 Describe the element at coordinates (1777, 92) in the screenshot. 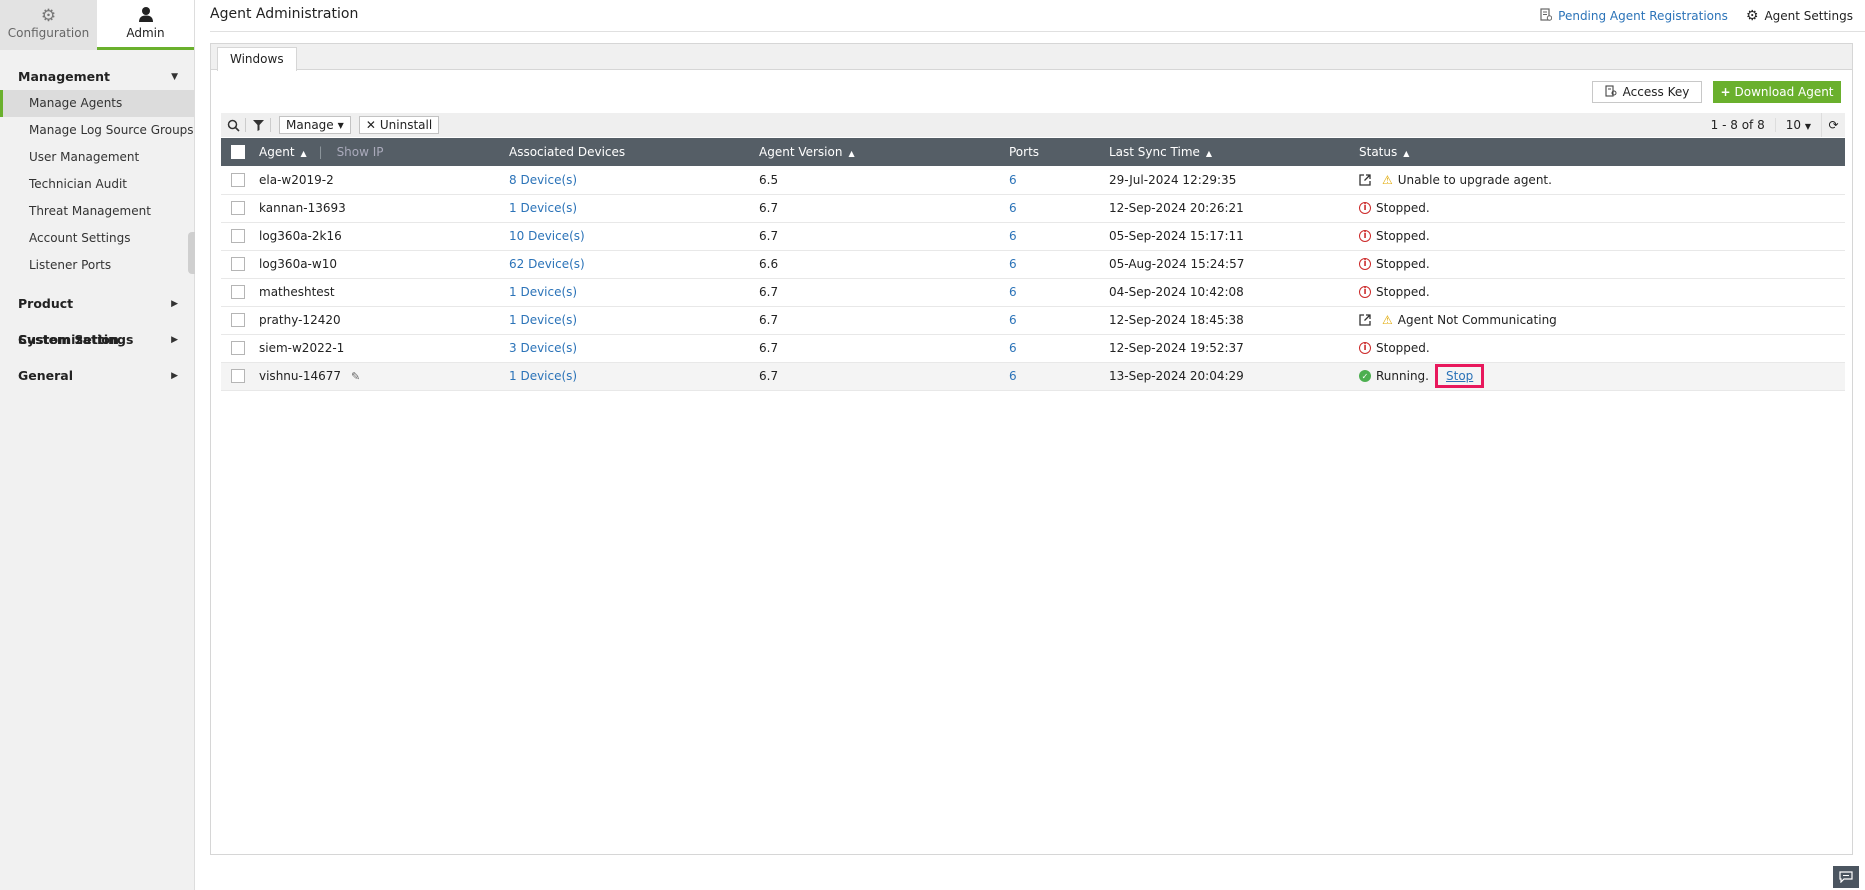

I see `download-agent-button: + Download Agent` at that location.